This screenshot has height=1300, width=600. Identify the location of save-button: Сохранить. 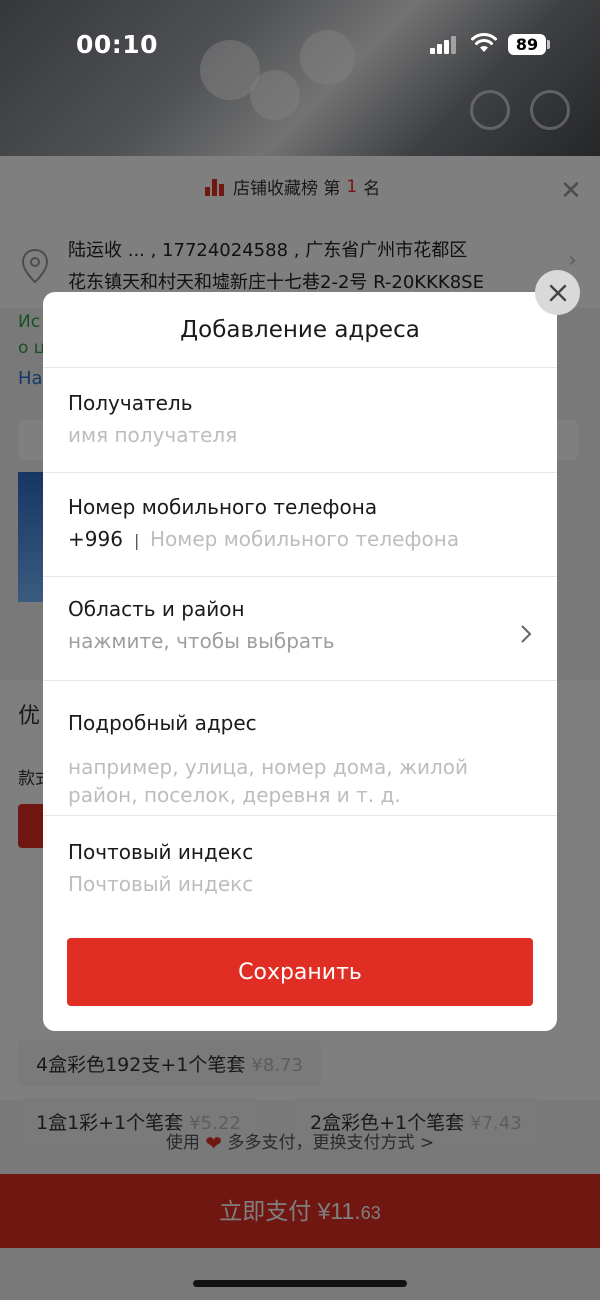
(300, 972).